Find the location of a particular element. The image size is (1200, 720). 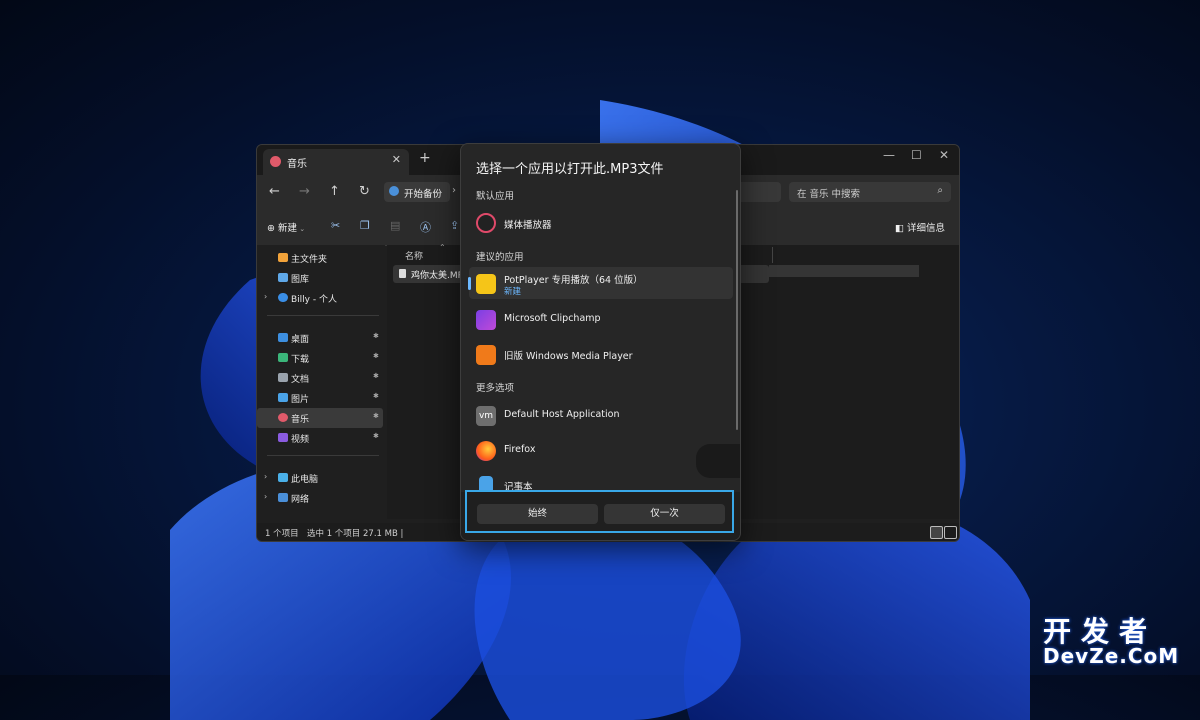

refresh-button: ↻ is located at coordinates (364, 191).